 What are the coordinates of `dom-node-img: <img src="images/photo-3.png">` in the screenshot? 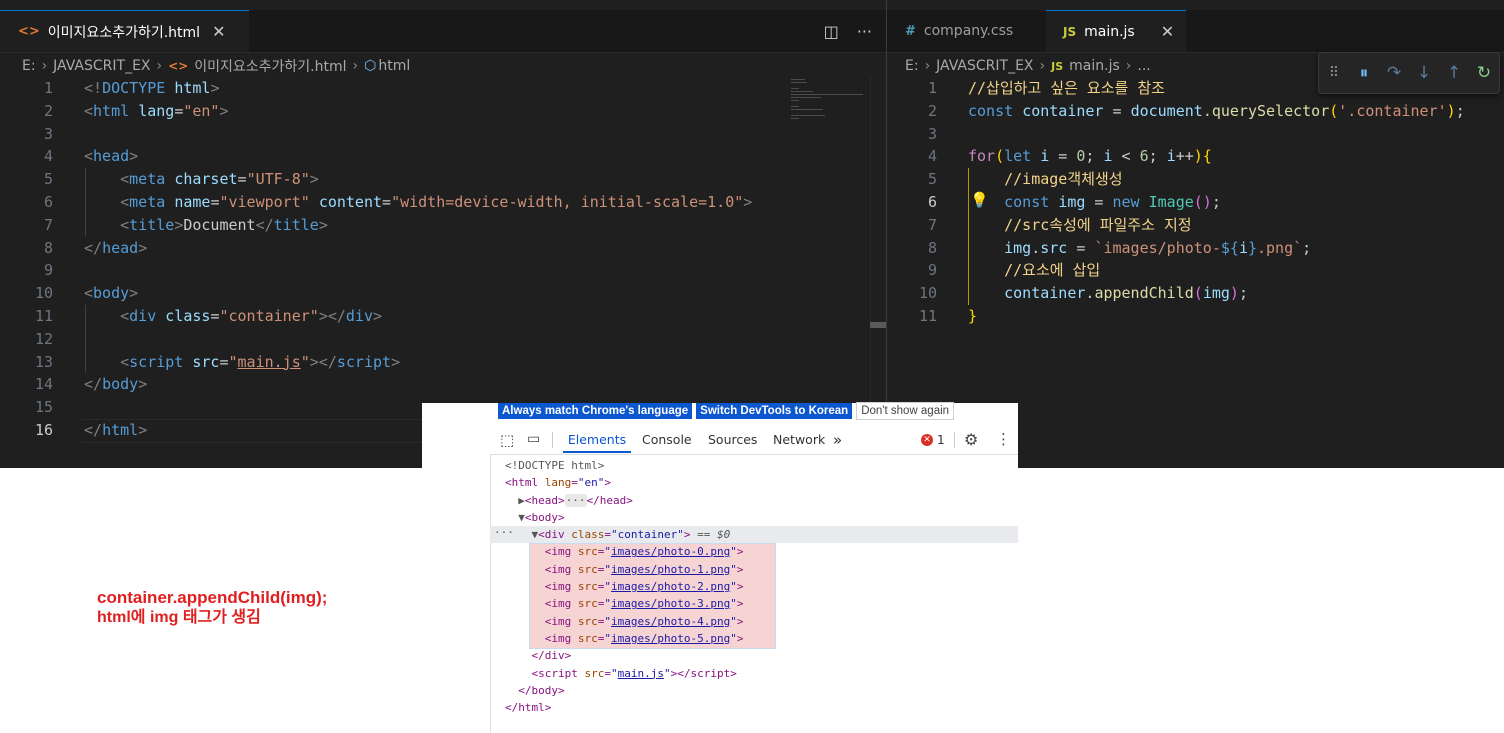 It's located at (624, 603).